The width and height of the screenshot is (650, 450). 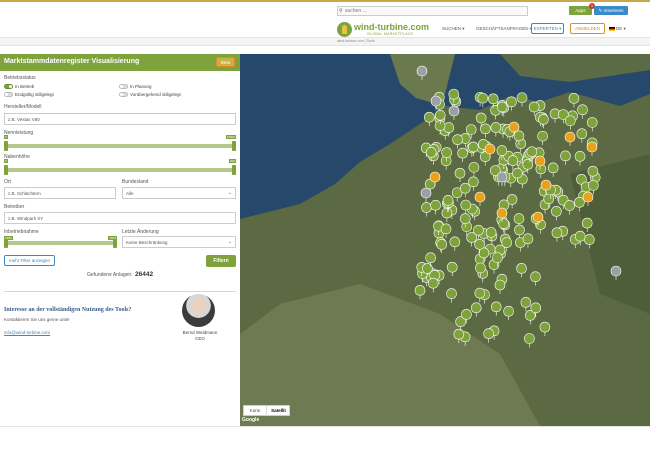 I want to click on status-option-label: Vorübergehend stillgelegt, so click(x=155, y=94).